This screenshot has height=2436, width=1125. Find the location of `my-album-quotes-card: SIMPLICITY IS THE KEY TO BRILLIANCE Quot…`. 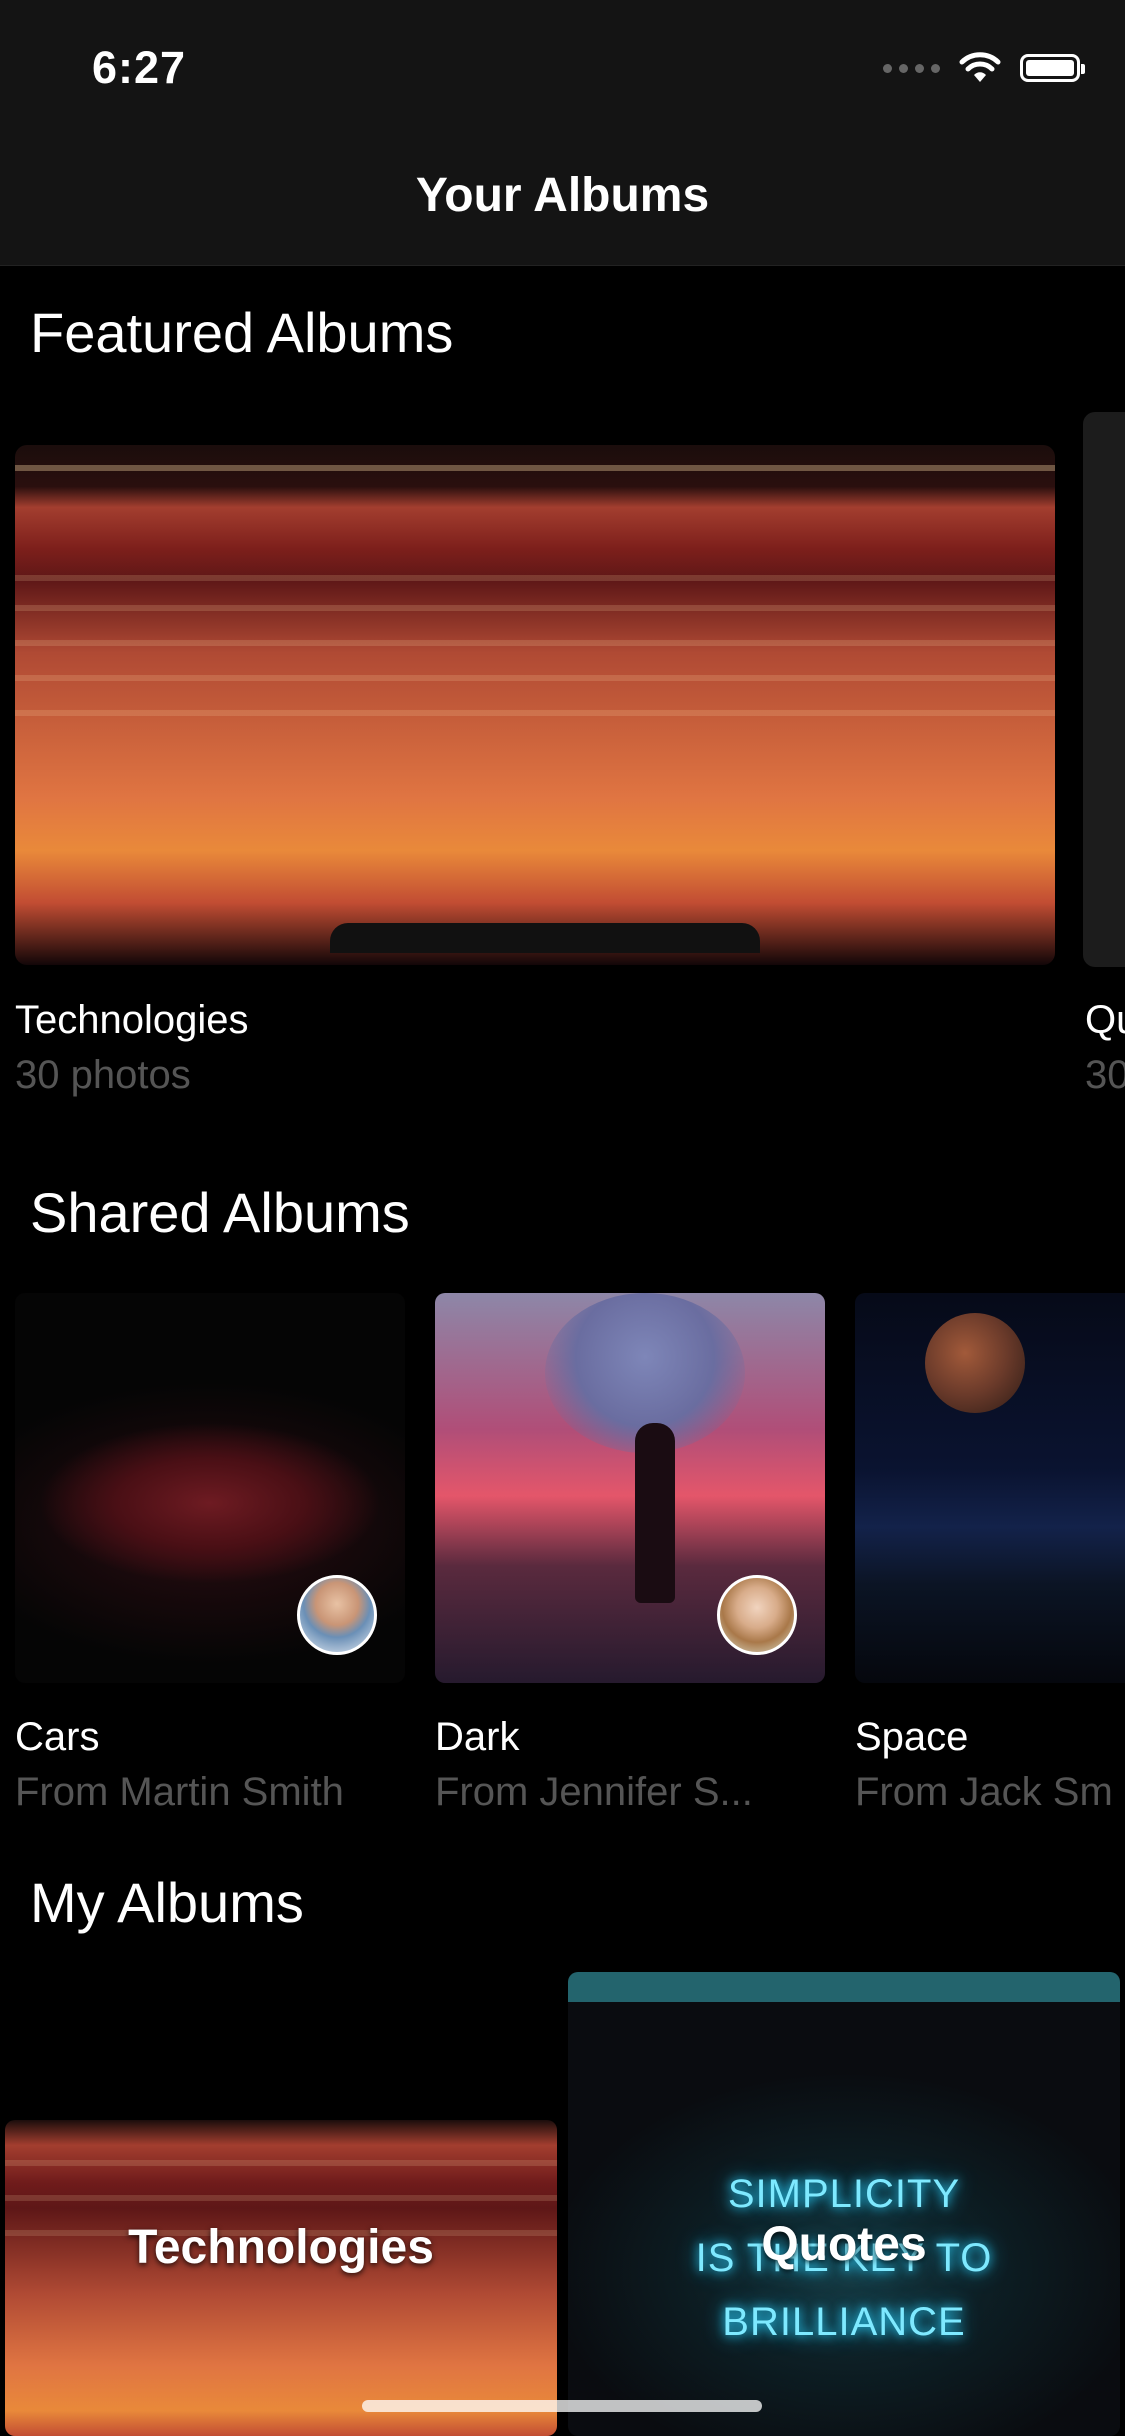

my-album-quotes-card: SIMPLICITY IS THE KEY TO BRILLIANCE Quot… is located at coordinates (844, 2204).